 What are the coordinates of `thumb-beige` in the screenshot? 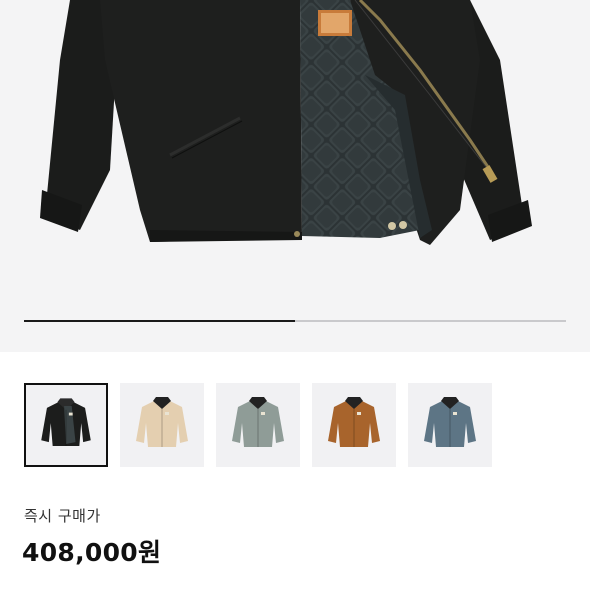 It's located at (162, 425).